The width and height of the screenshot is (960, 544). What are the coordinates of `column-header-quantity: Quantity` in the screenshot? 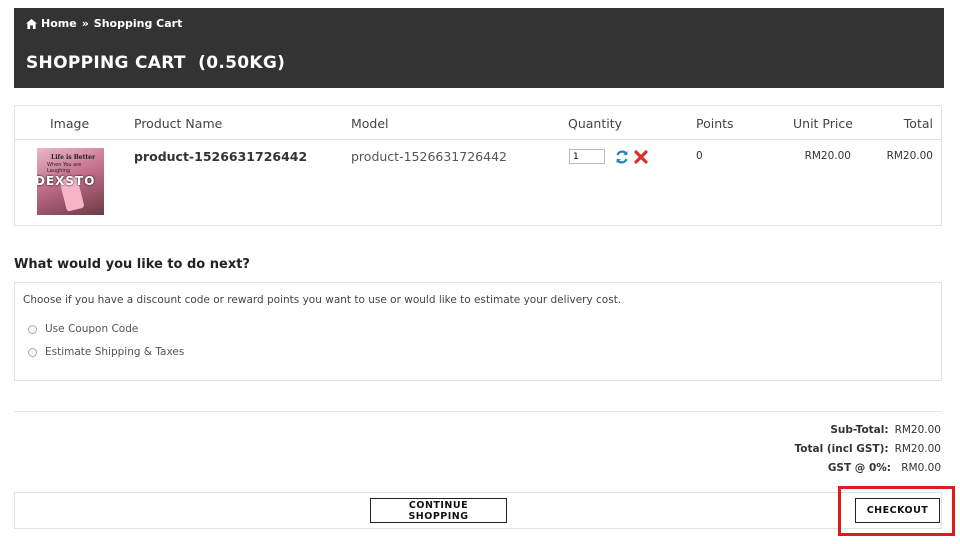 It's located at (595, 123).